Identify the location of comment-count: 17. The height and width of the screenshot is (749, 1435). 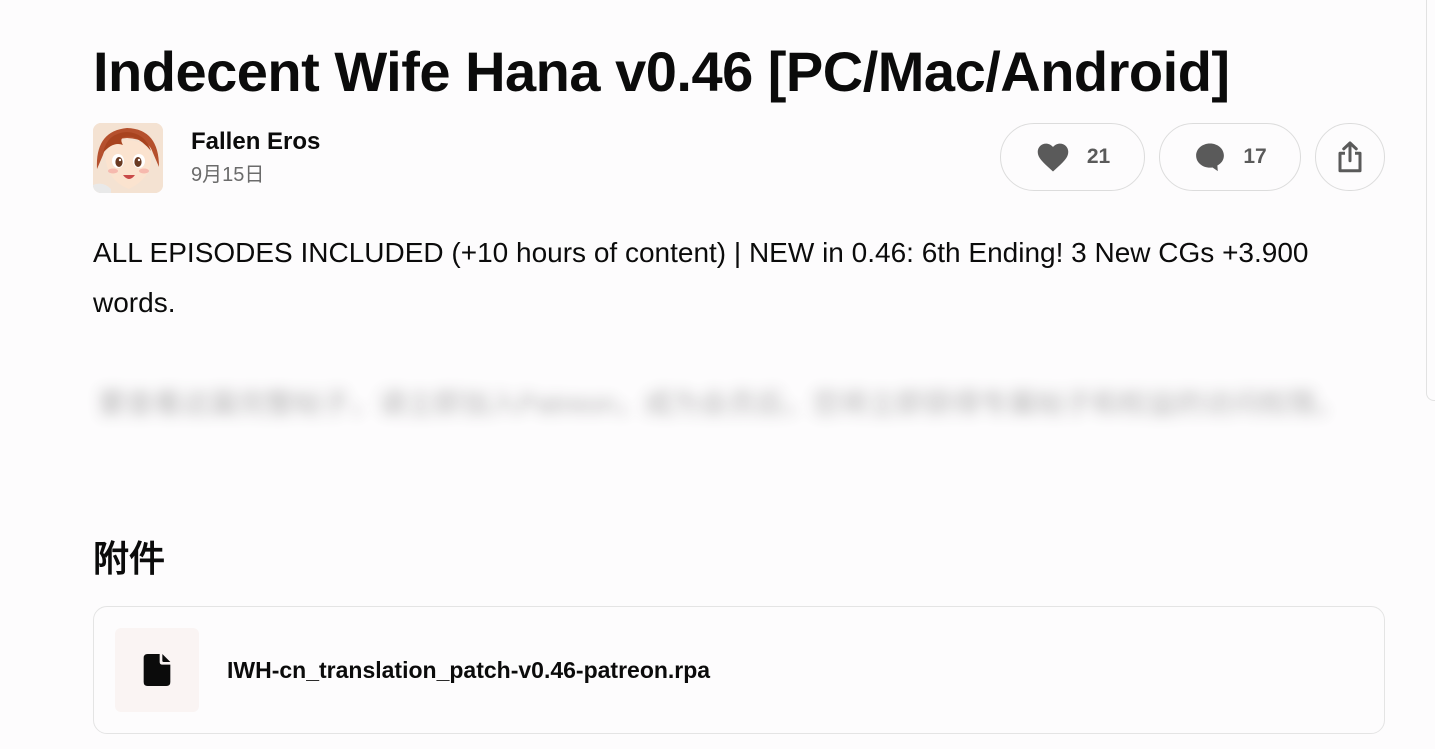
(1255, 156).